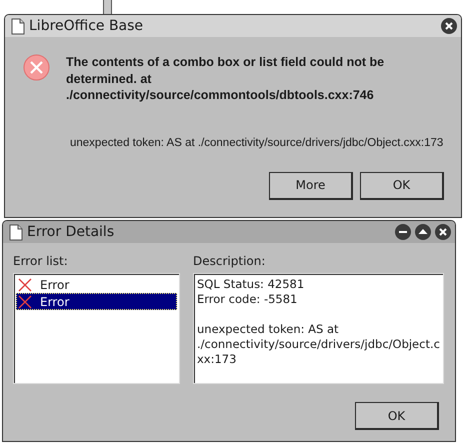 Image resolution: width=466 pixels, height=448 pixels. Describe the element at coordinates (311, 186) in the screenshot. I see `dialog-button: More` at that location.